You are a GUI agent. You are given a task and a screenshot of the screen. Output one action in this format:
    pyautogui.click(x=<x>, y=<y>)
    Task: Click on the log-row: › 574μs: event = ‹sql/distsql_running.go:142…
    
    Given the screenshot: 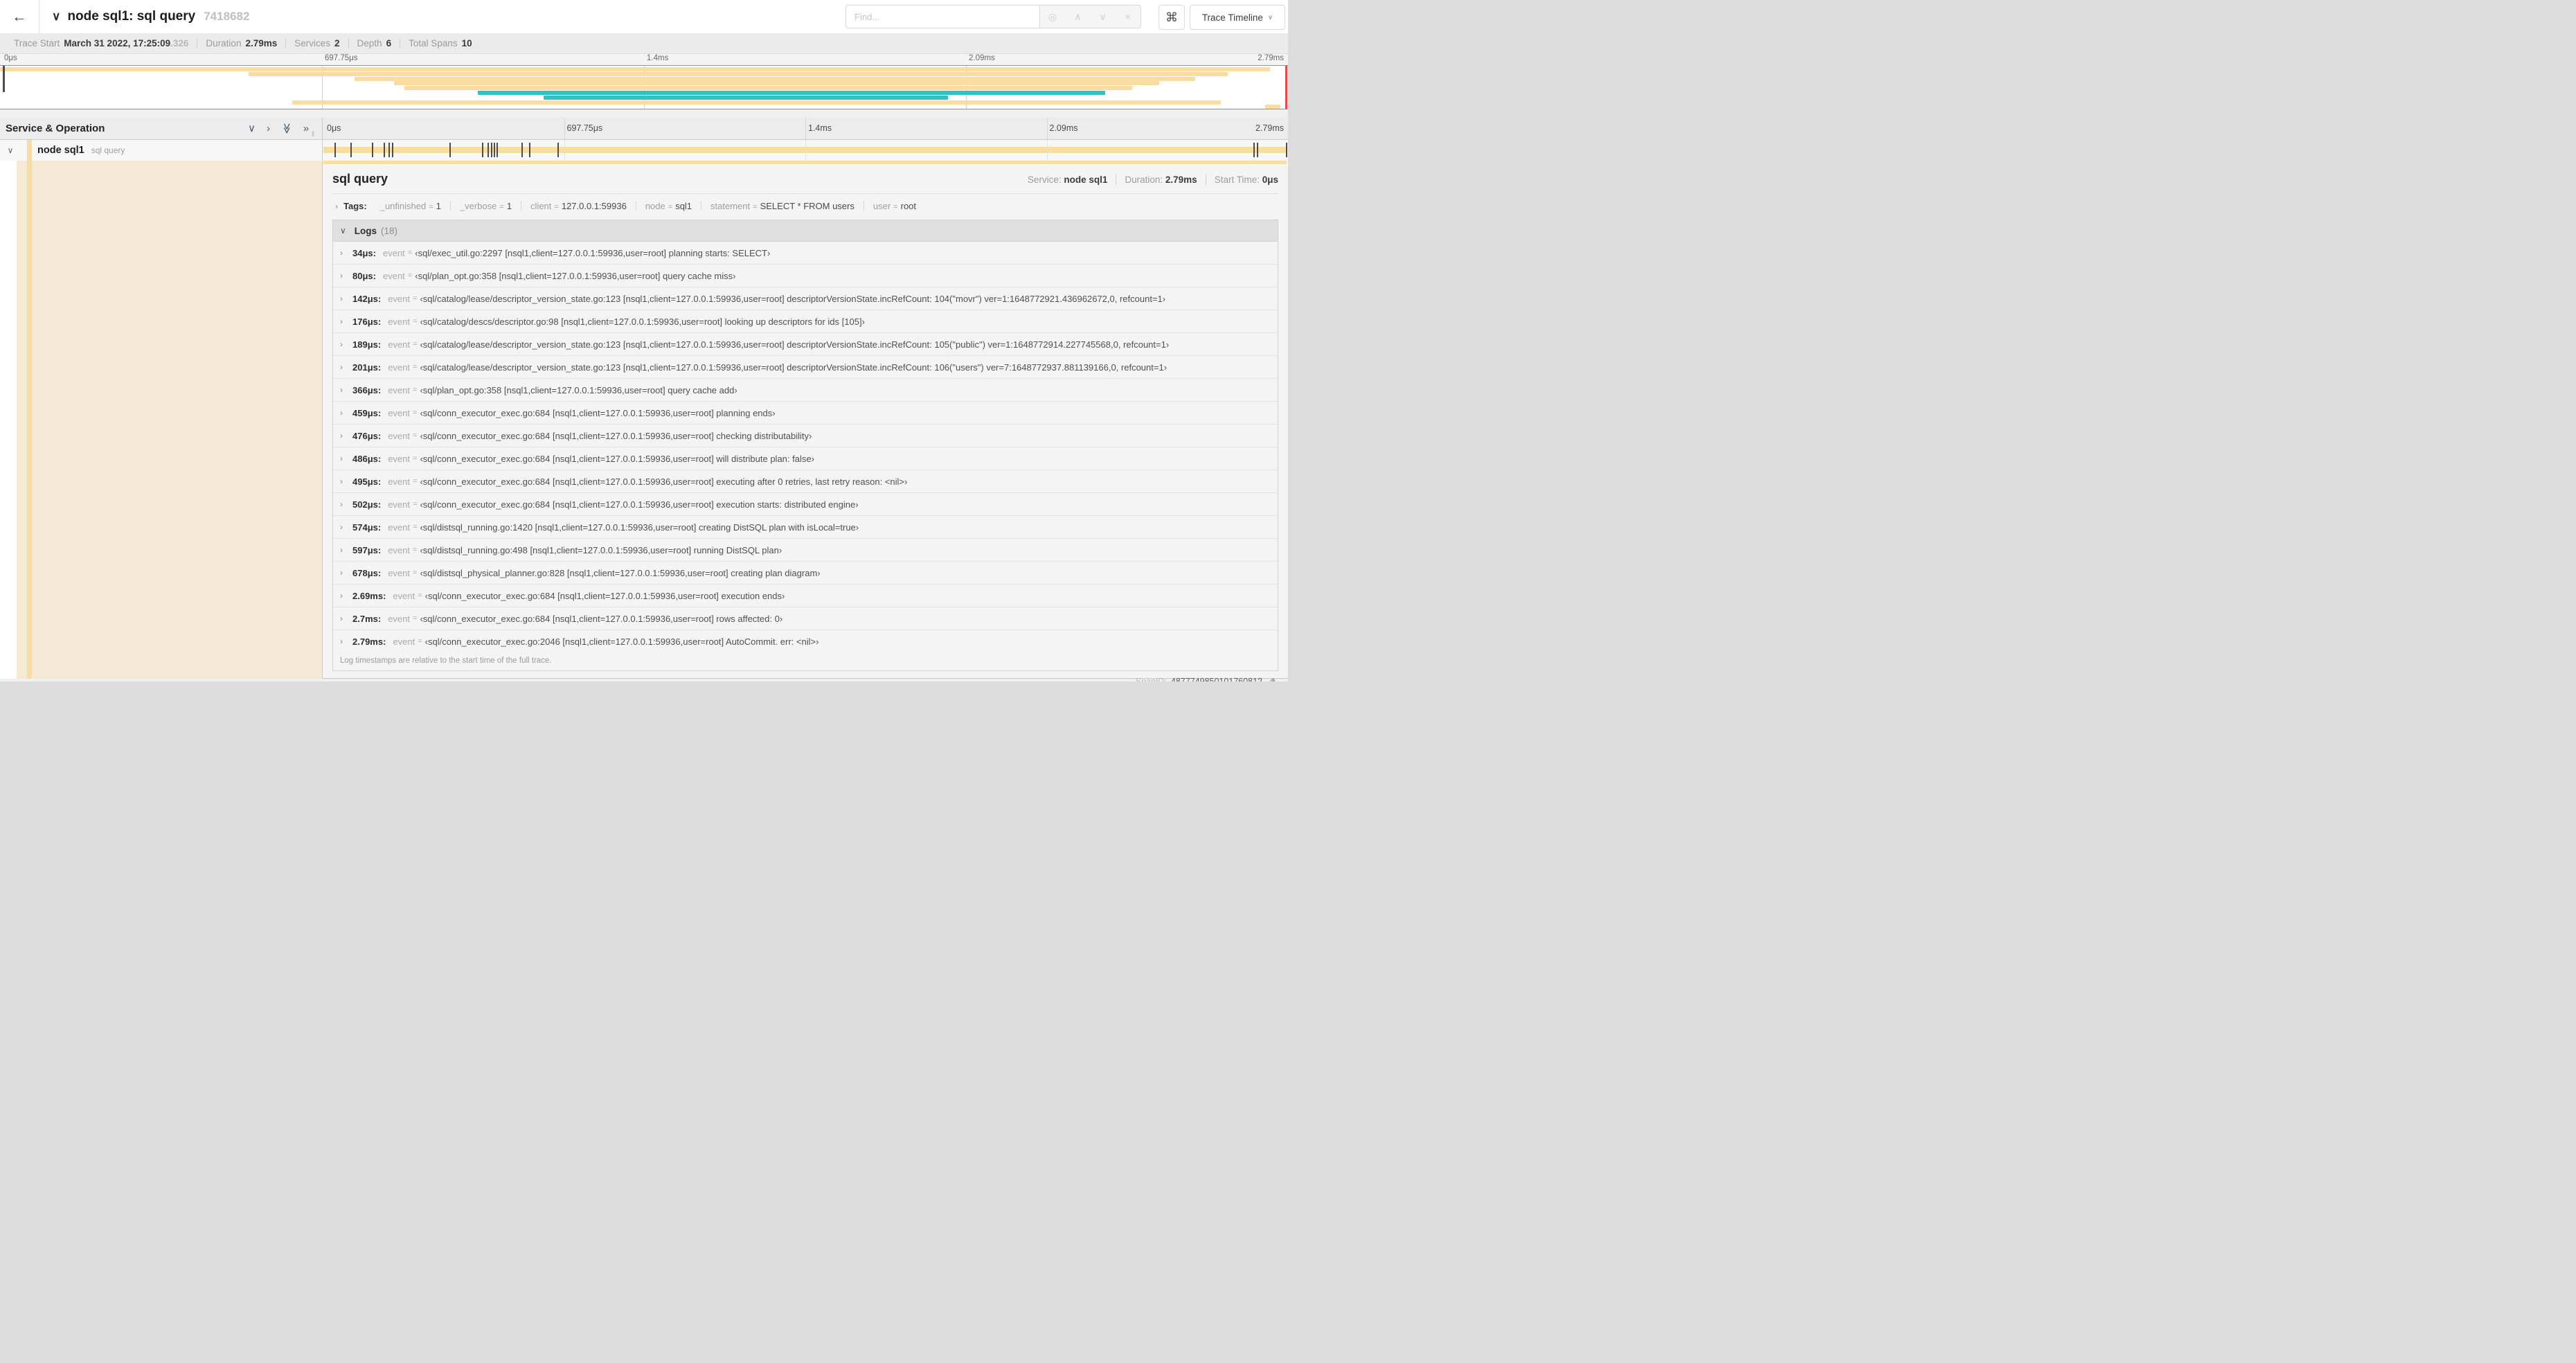 What is the action you would take?
    pyautogui.click(x=806, y=527)
    